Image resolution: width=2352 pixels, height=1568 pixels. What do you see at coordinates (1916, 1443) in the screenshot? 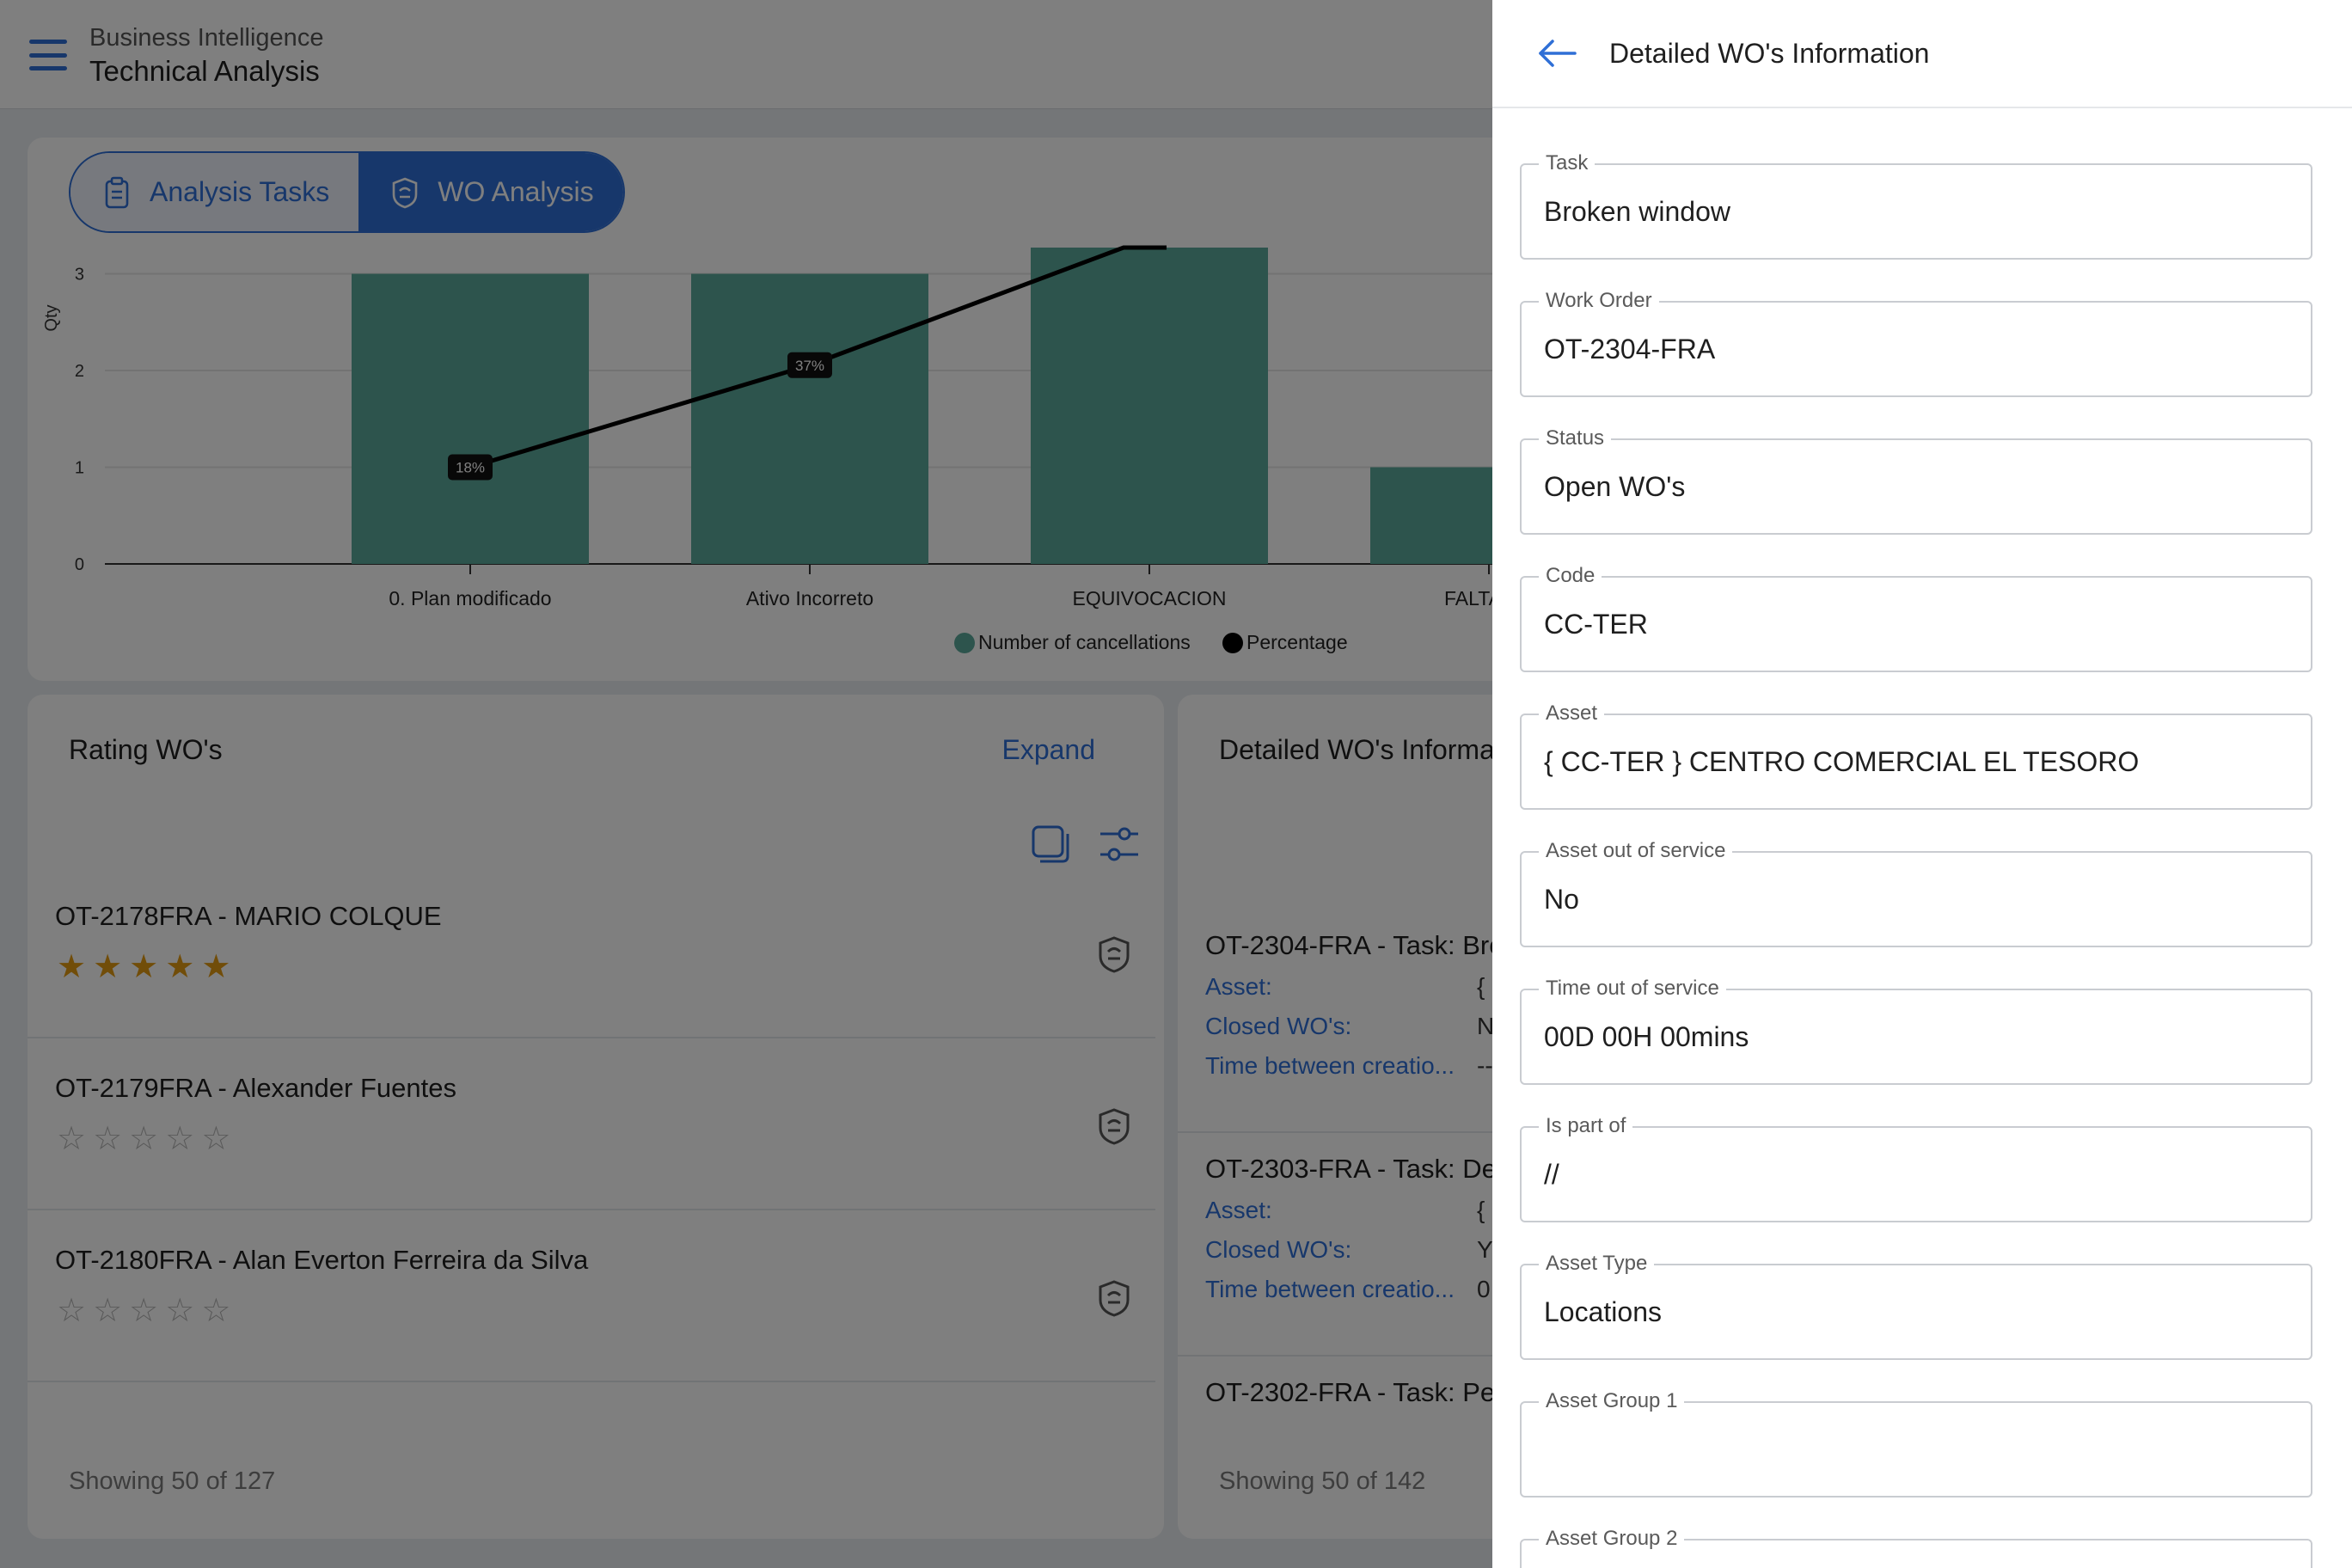
I see `asset-group-1-field: Asset Group 1` at bounding box center [1916, 1443].